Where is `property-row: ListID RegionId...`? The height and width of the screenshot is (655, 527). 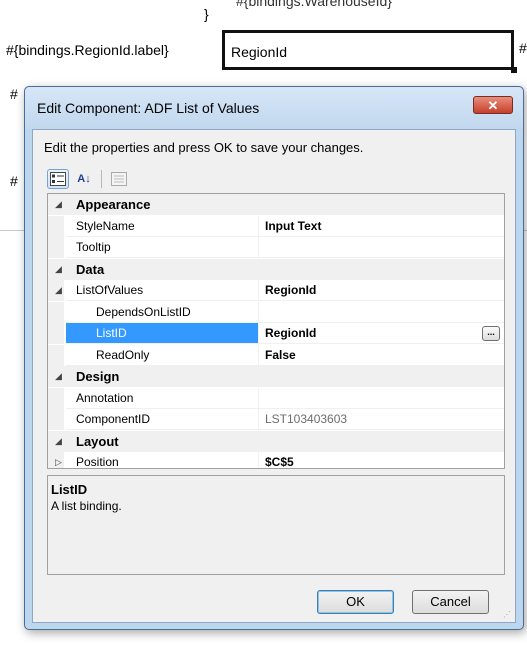 property-row: ListID RegionId... is located at coordinates (276, 333).